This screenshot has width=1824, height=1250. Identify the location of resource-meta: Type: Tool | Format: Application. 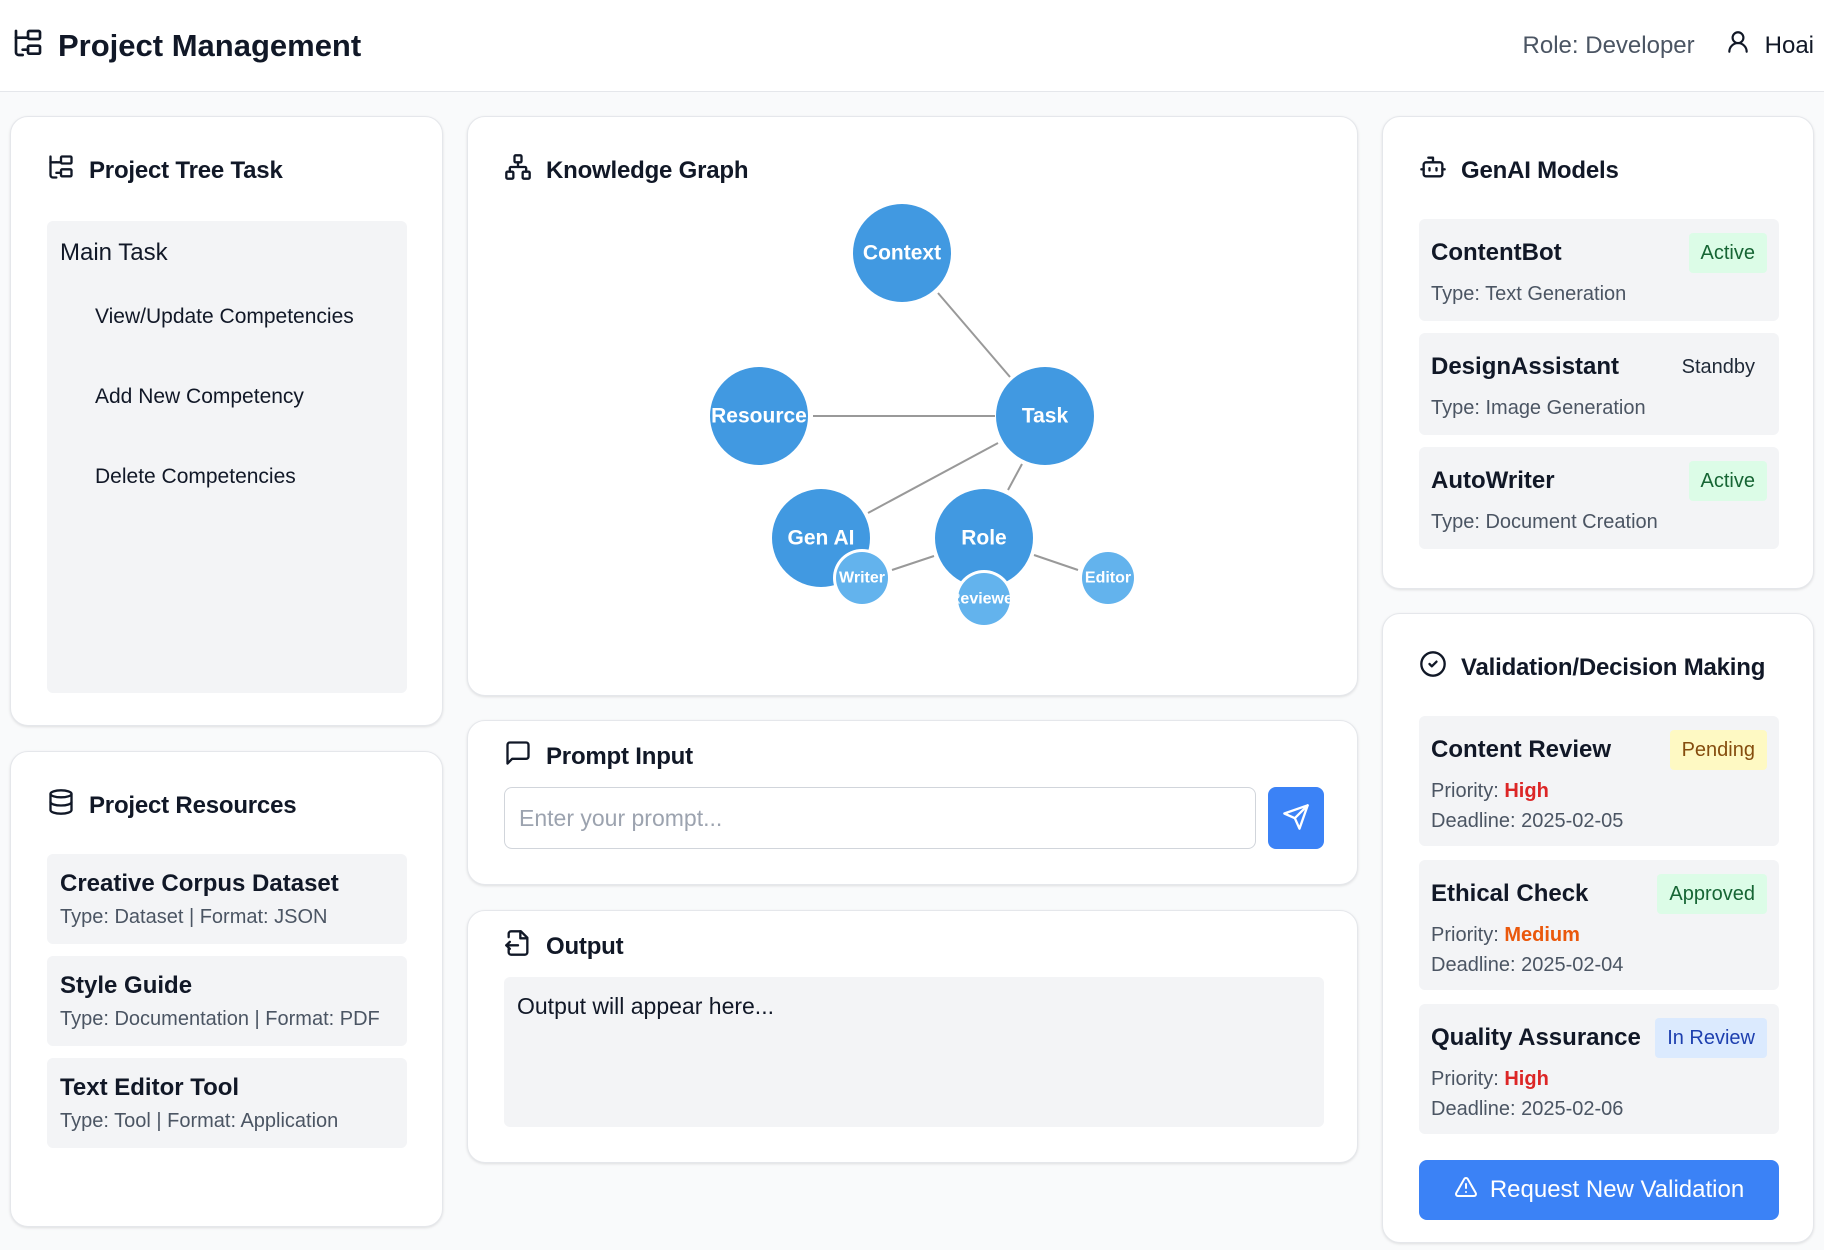
(199, 1121).